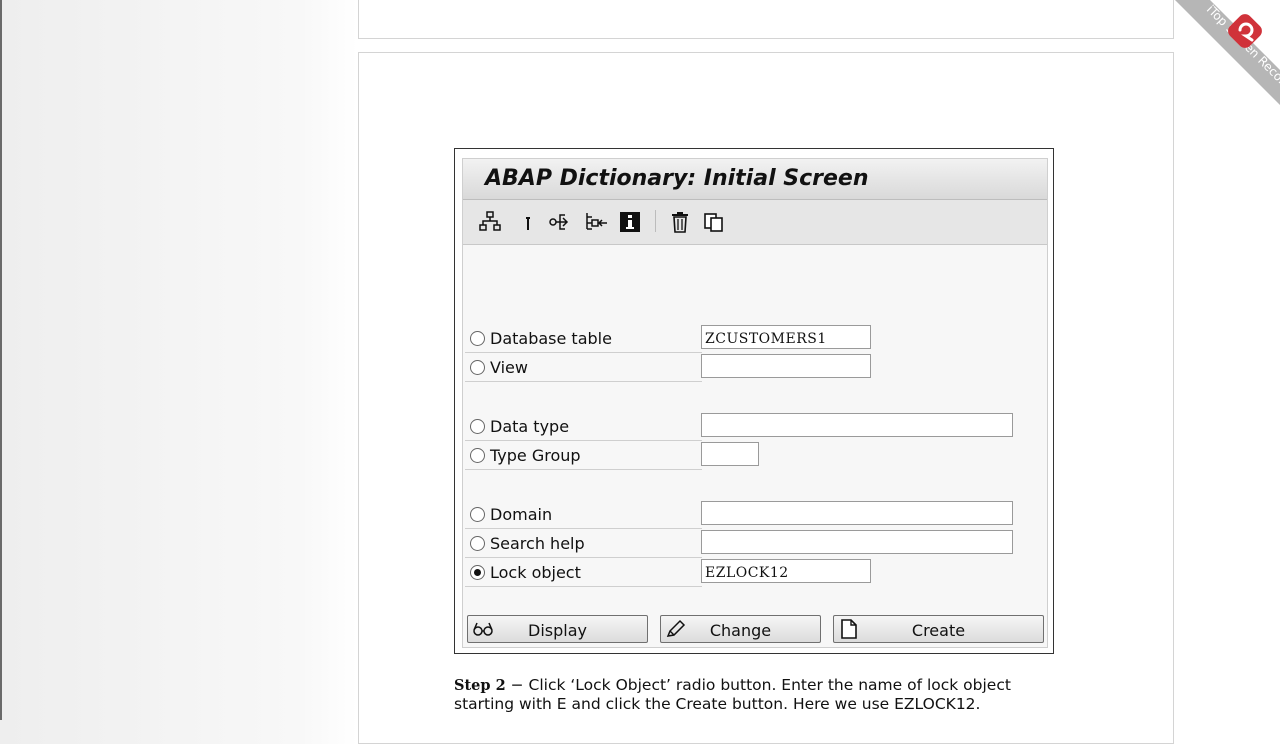  I want to click on label-search-help: Search help, so click(537, 543).